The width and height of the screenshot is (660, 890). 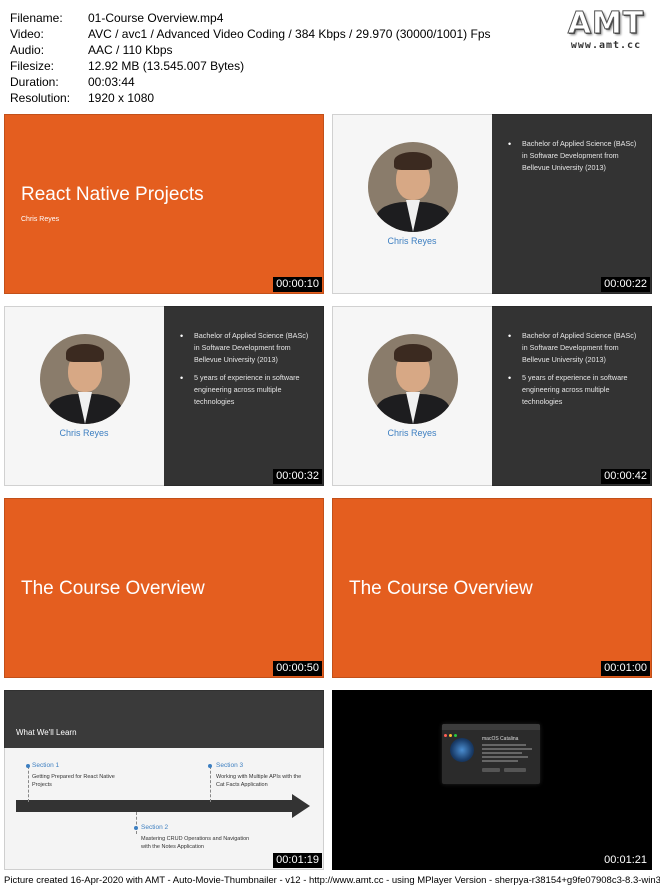 What do you see at coordinates (250, 18) in the screenshot?
I see `info-row-filename: Filename: 01-Course Overview.mp4` at bounding box center [250, 18].